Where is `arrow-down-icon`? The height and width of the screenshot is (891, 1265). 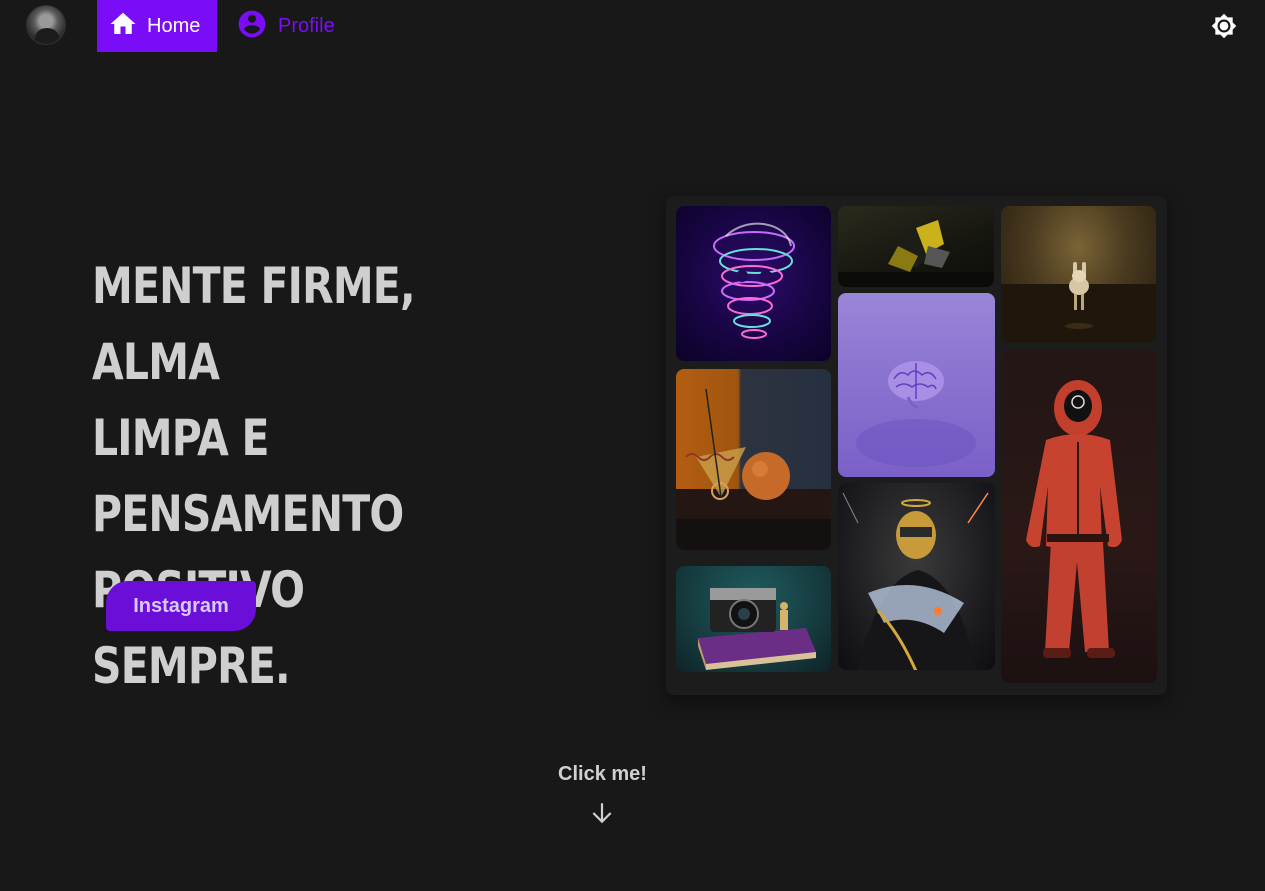
arrow-down-icon is located at coordinates (602, 813).